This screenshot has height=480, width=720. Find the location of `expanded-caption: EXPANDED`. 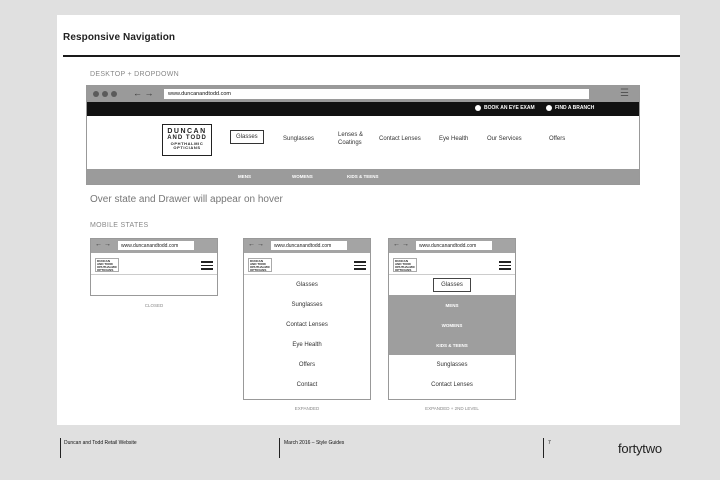

expanded-caption: EXPANDED is located at coordinates (307, 408).